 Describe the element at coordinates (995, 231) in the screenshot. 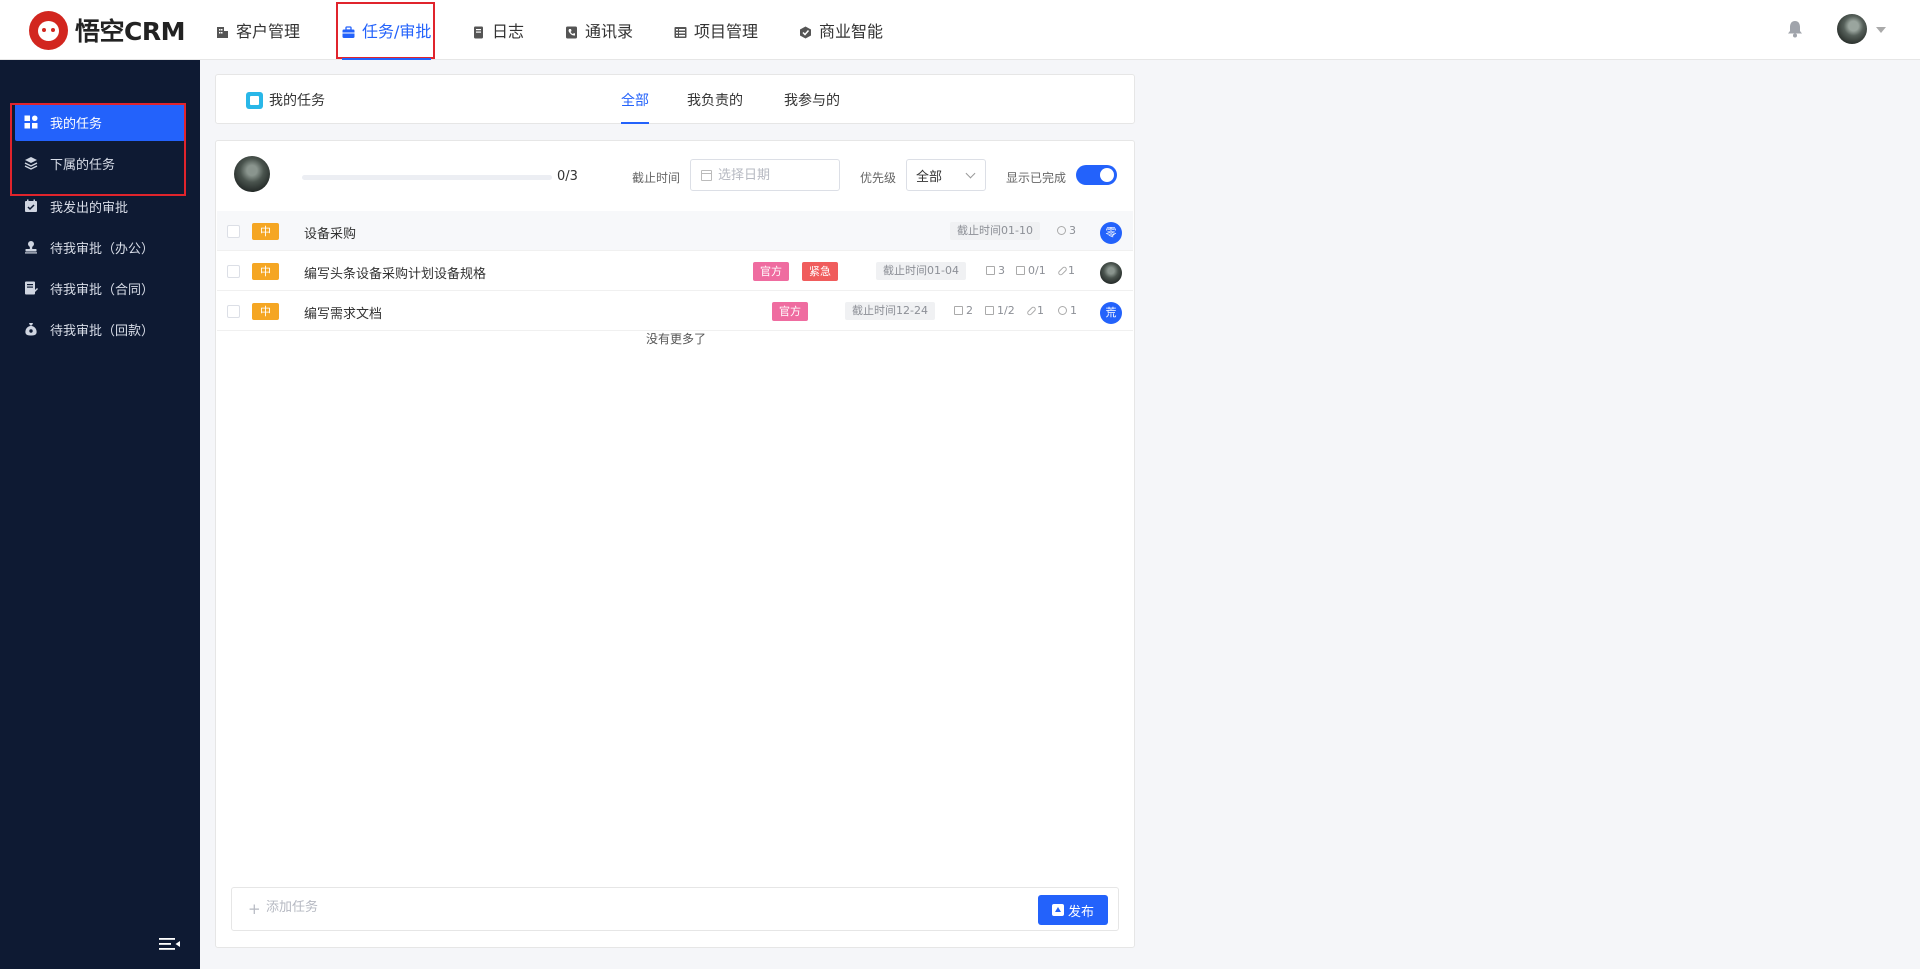

I see `due-date-badge: 截止时间01-10` at that location.